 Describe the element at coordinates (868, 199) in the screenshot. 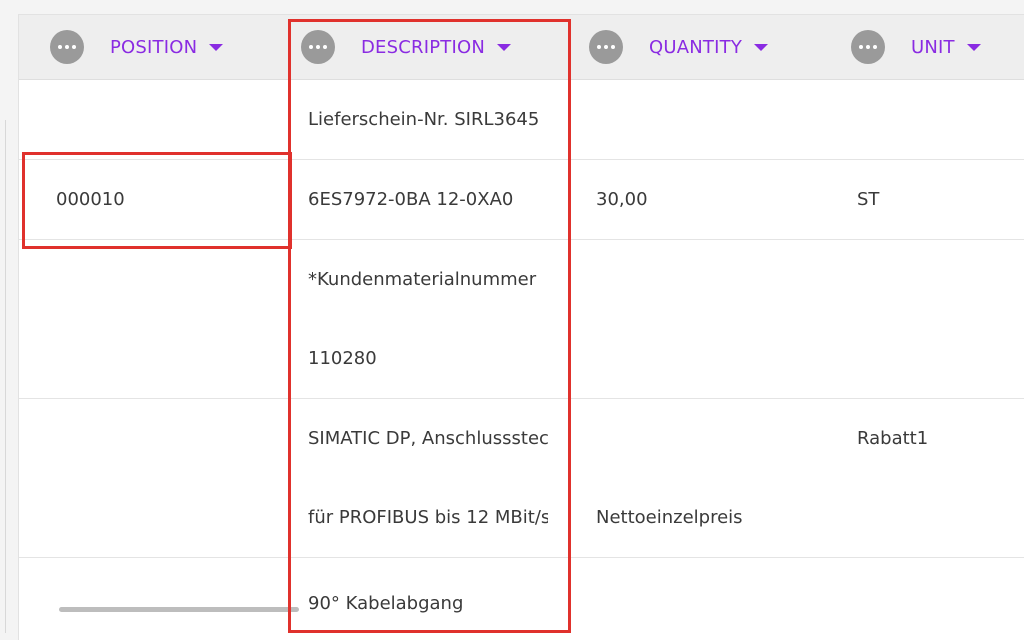

I see `cell-unit: ST` at that location.